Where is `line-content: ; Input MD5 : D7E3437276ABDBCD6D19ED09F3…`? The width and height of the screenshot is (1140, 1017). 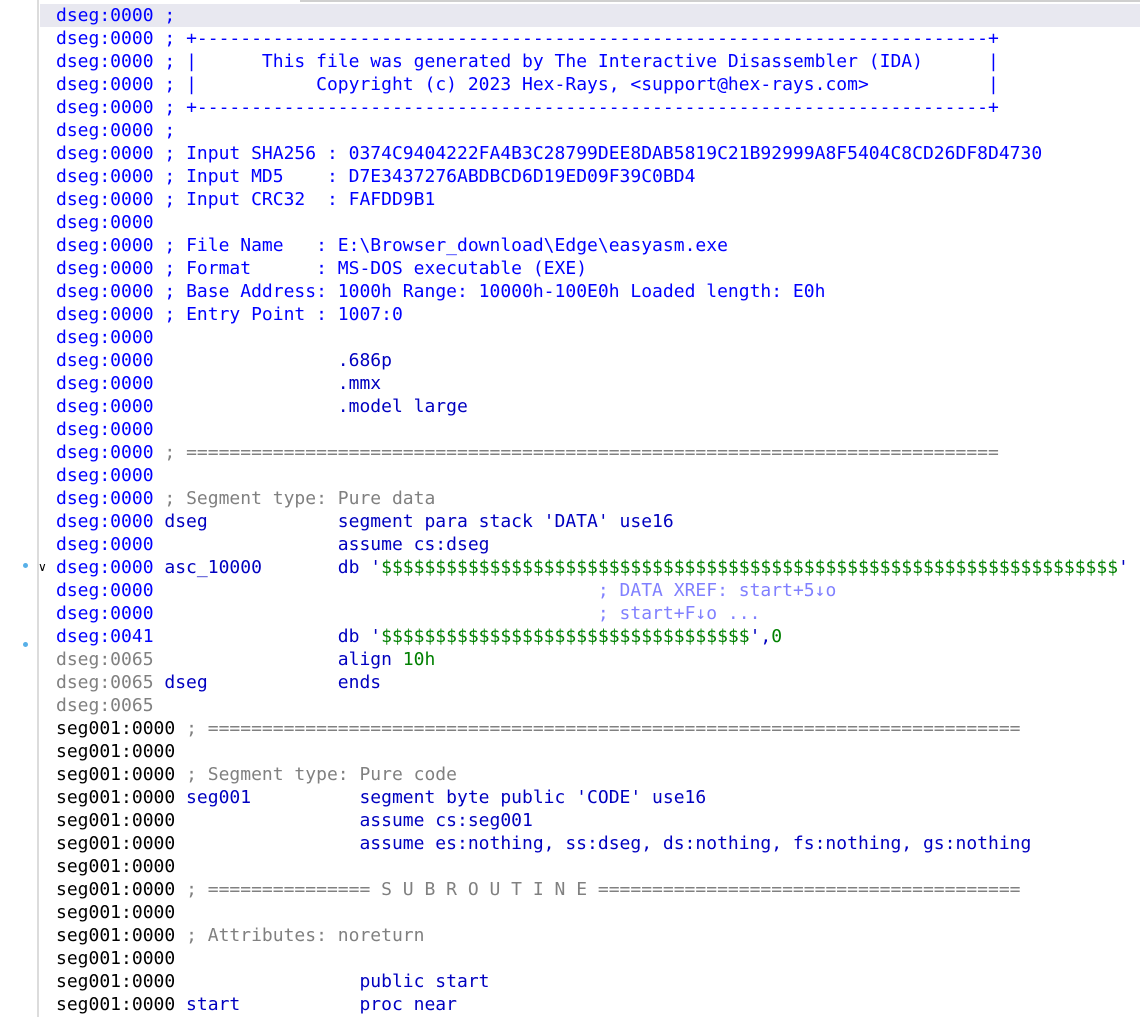 line-content: ; Input MD5 : D7E3437276ABDBCD6D19ED09F3… is located at coordinates (424, 176).